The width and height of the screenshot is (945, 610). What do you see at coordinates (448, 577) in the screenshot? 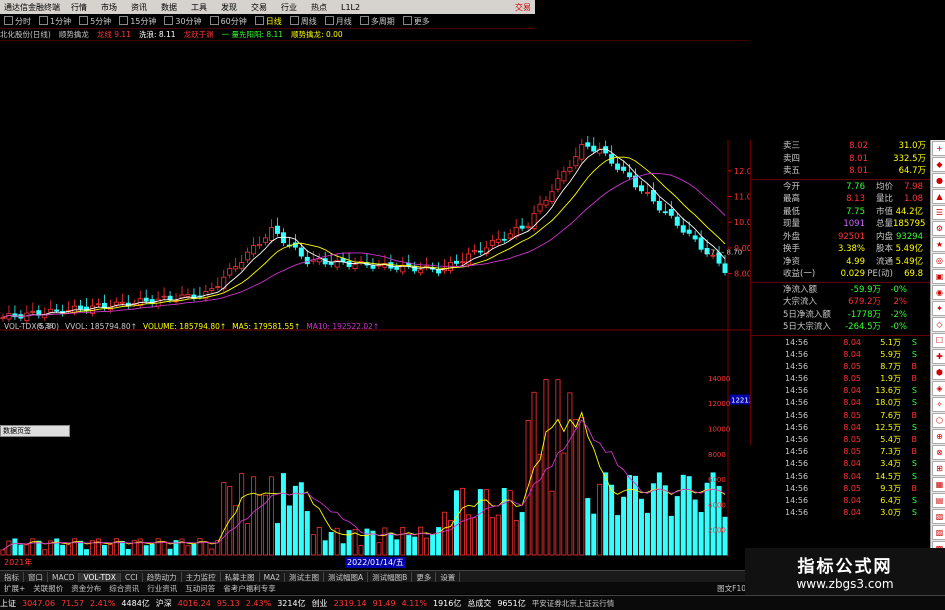
I see `indicator-tab: 设置` at bounding box center [448, 577].